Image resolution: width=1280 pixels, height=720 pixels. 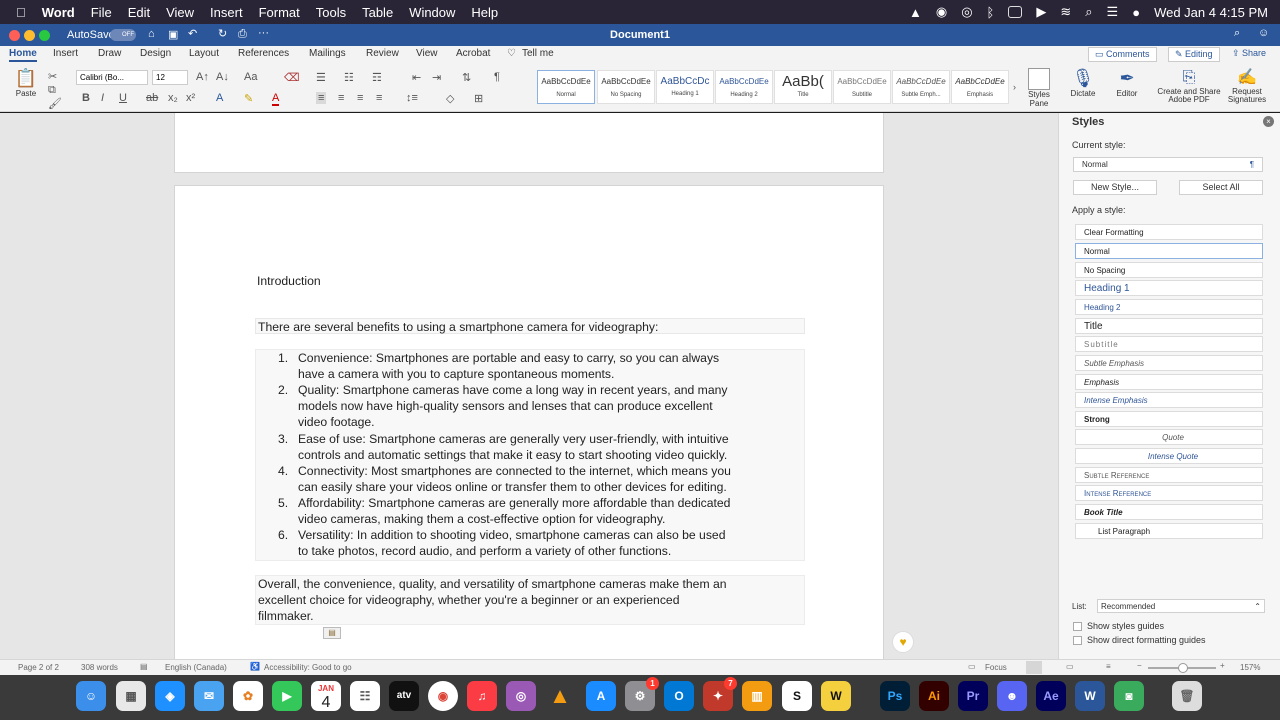 I want to click on tab-view: View, so click(x=427, y=53).